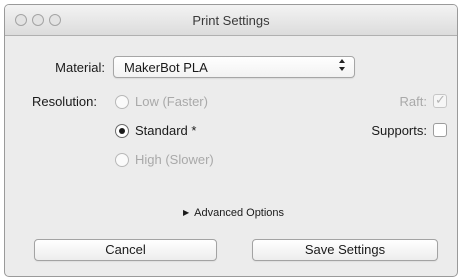  What do you see at coordinates (166, 67) in the screenshot?
I see `material-selected-value: MakerBot PLA` at bounding box center [166, 67].